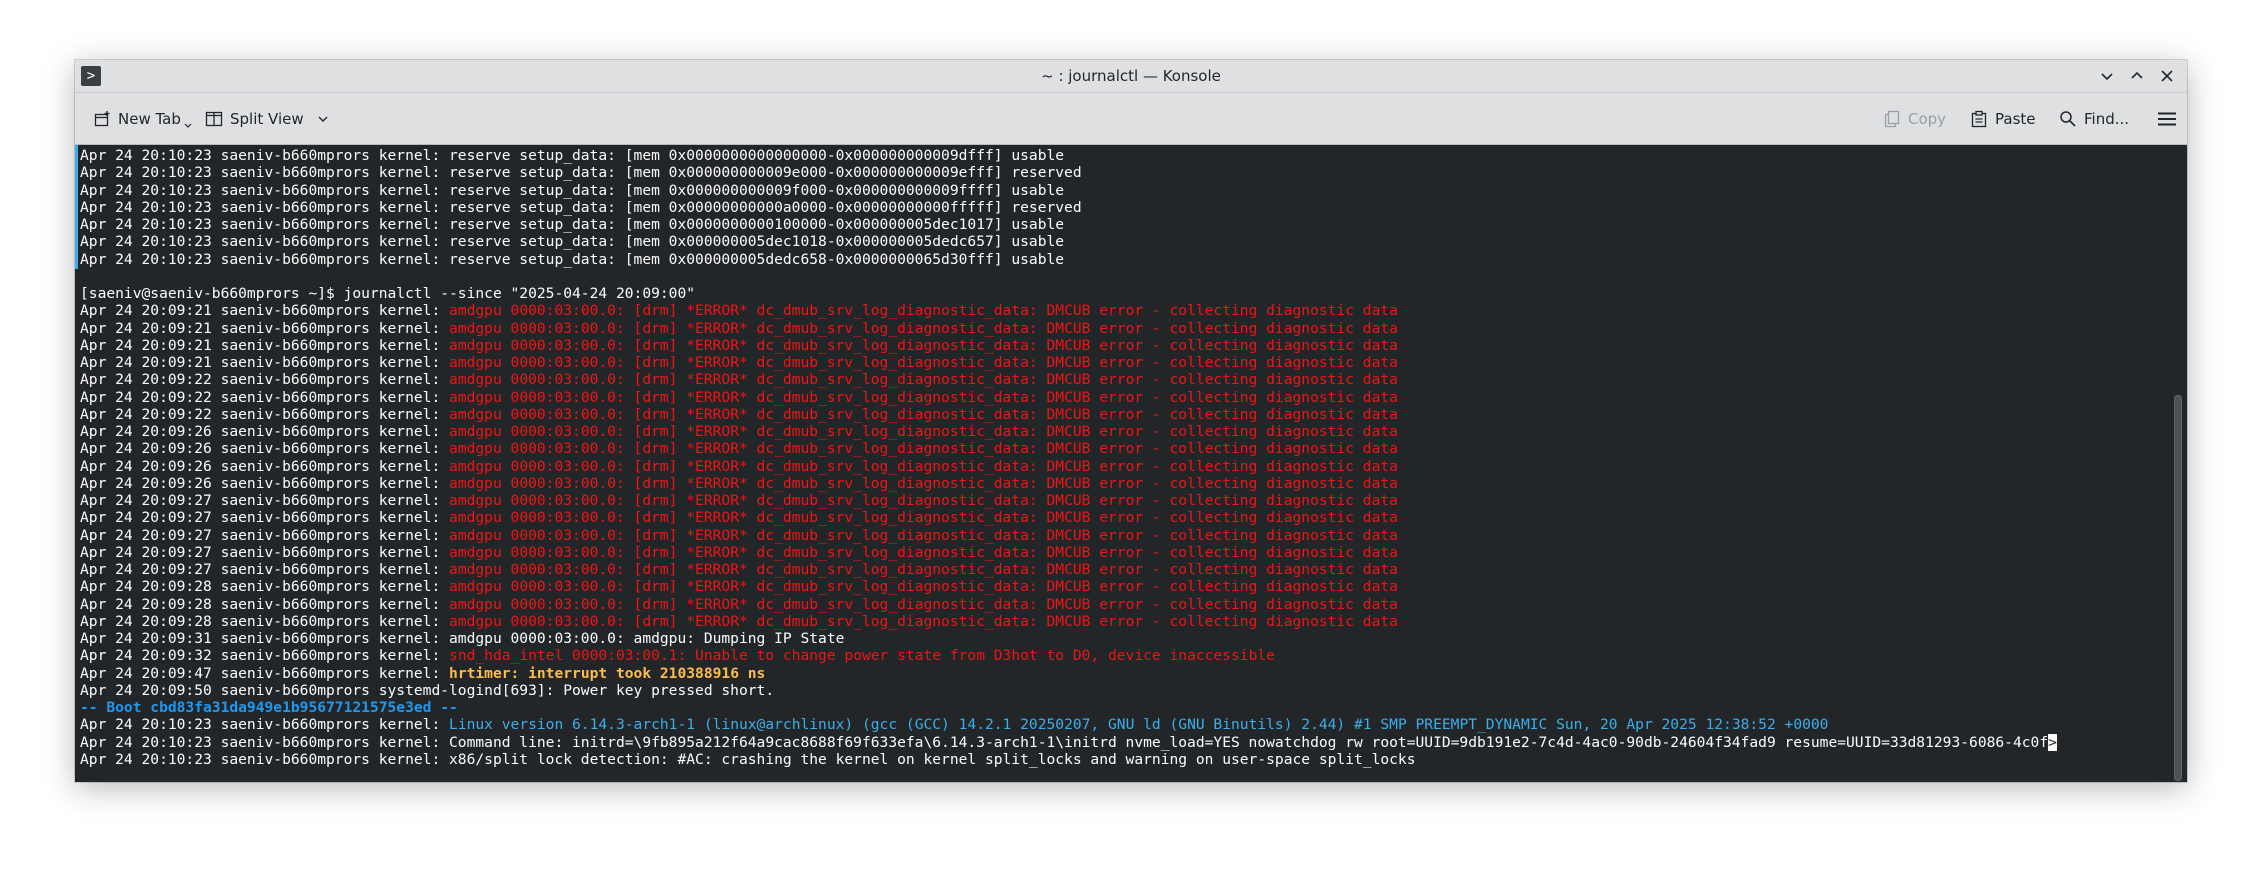 The height and width of the screenshot is (870, 2260). I want to click on hamburger-menu-button, so click(2167, 118).